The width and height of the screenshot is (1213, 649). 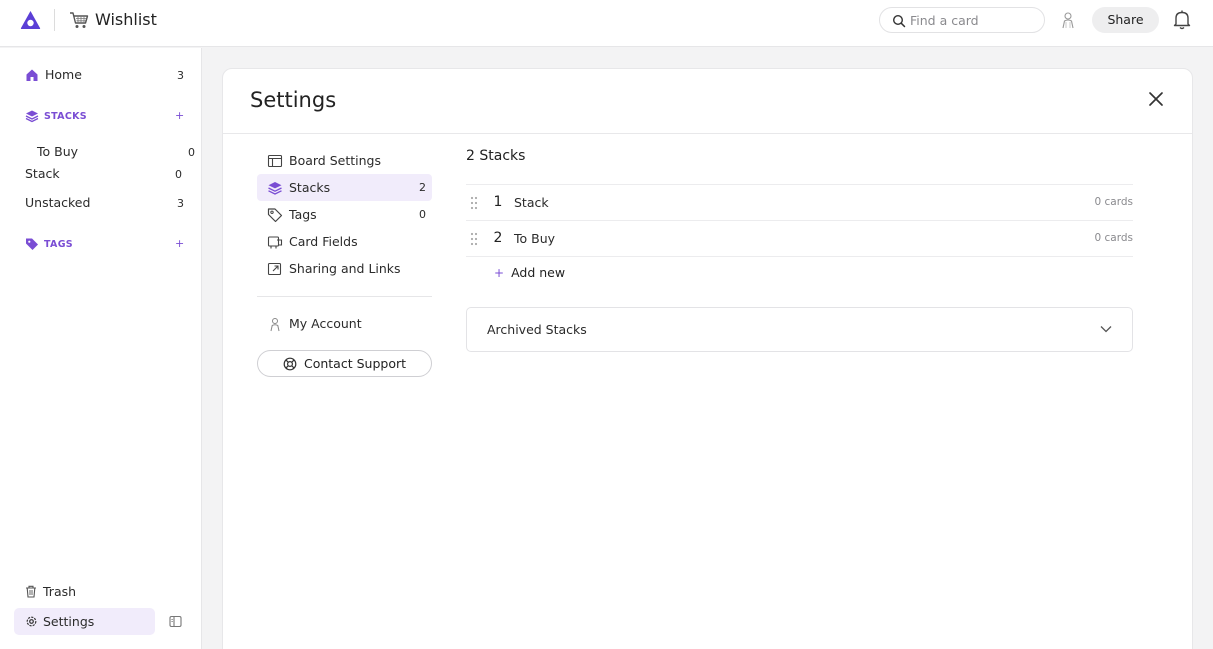 I want to click on stacks-section-label: STACKS, so click(x=65, y=116).